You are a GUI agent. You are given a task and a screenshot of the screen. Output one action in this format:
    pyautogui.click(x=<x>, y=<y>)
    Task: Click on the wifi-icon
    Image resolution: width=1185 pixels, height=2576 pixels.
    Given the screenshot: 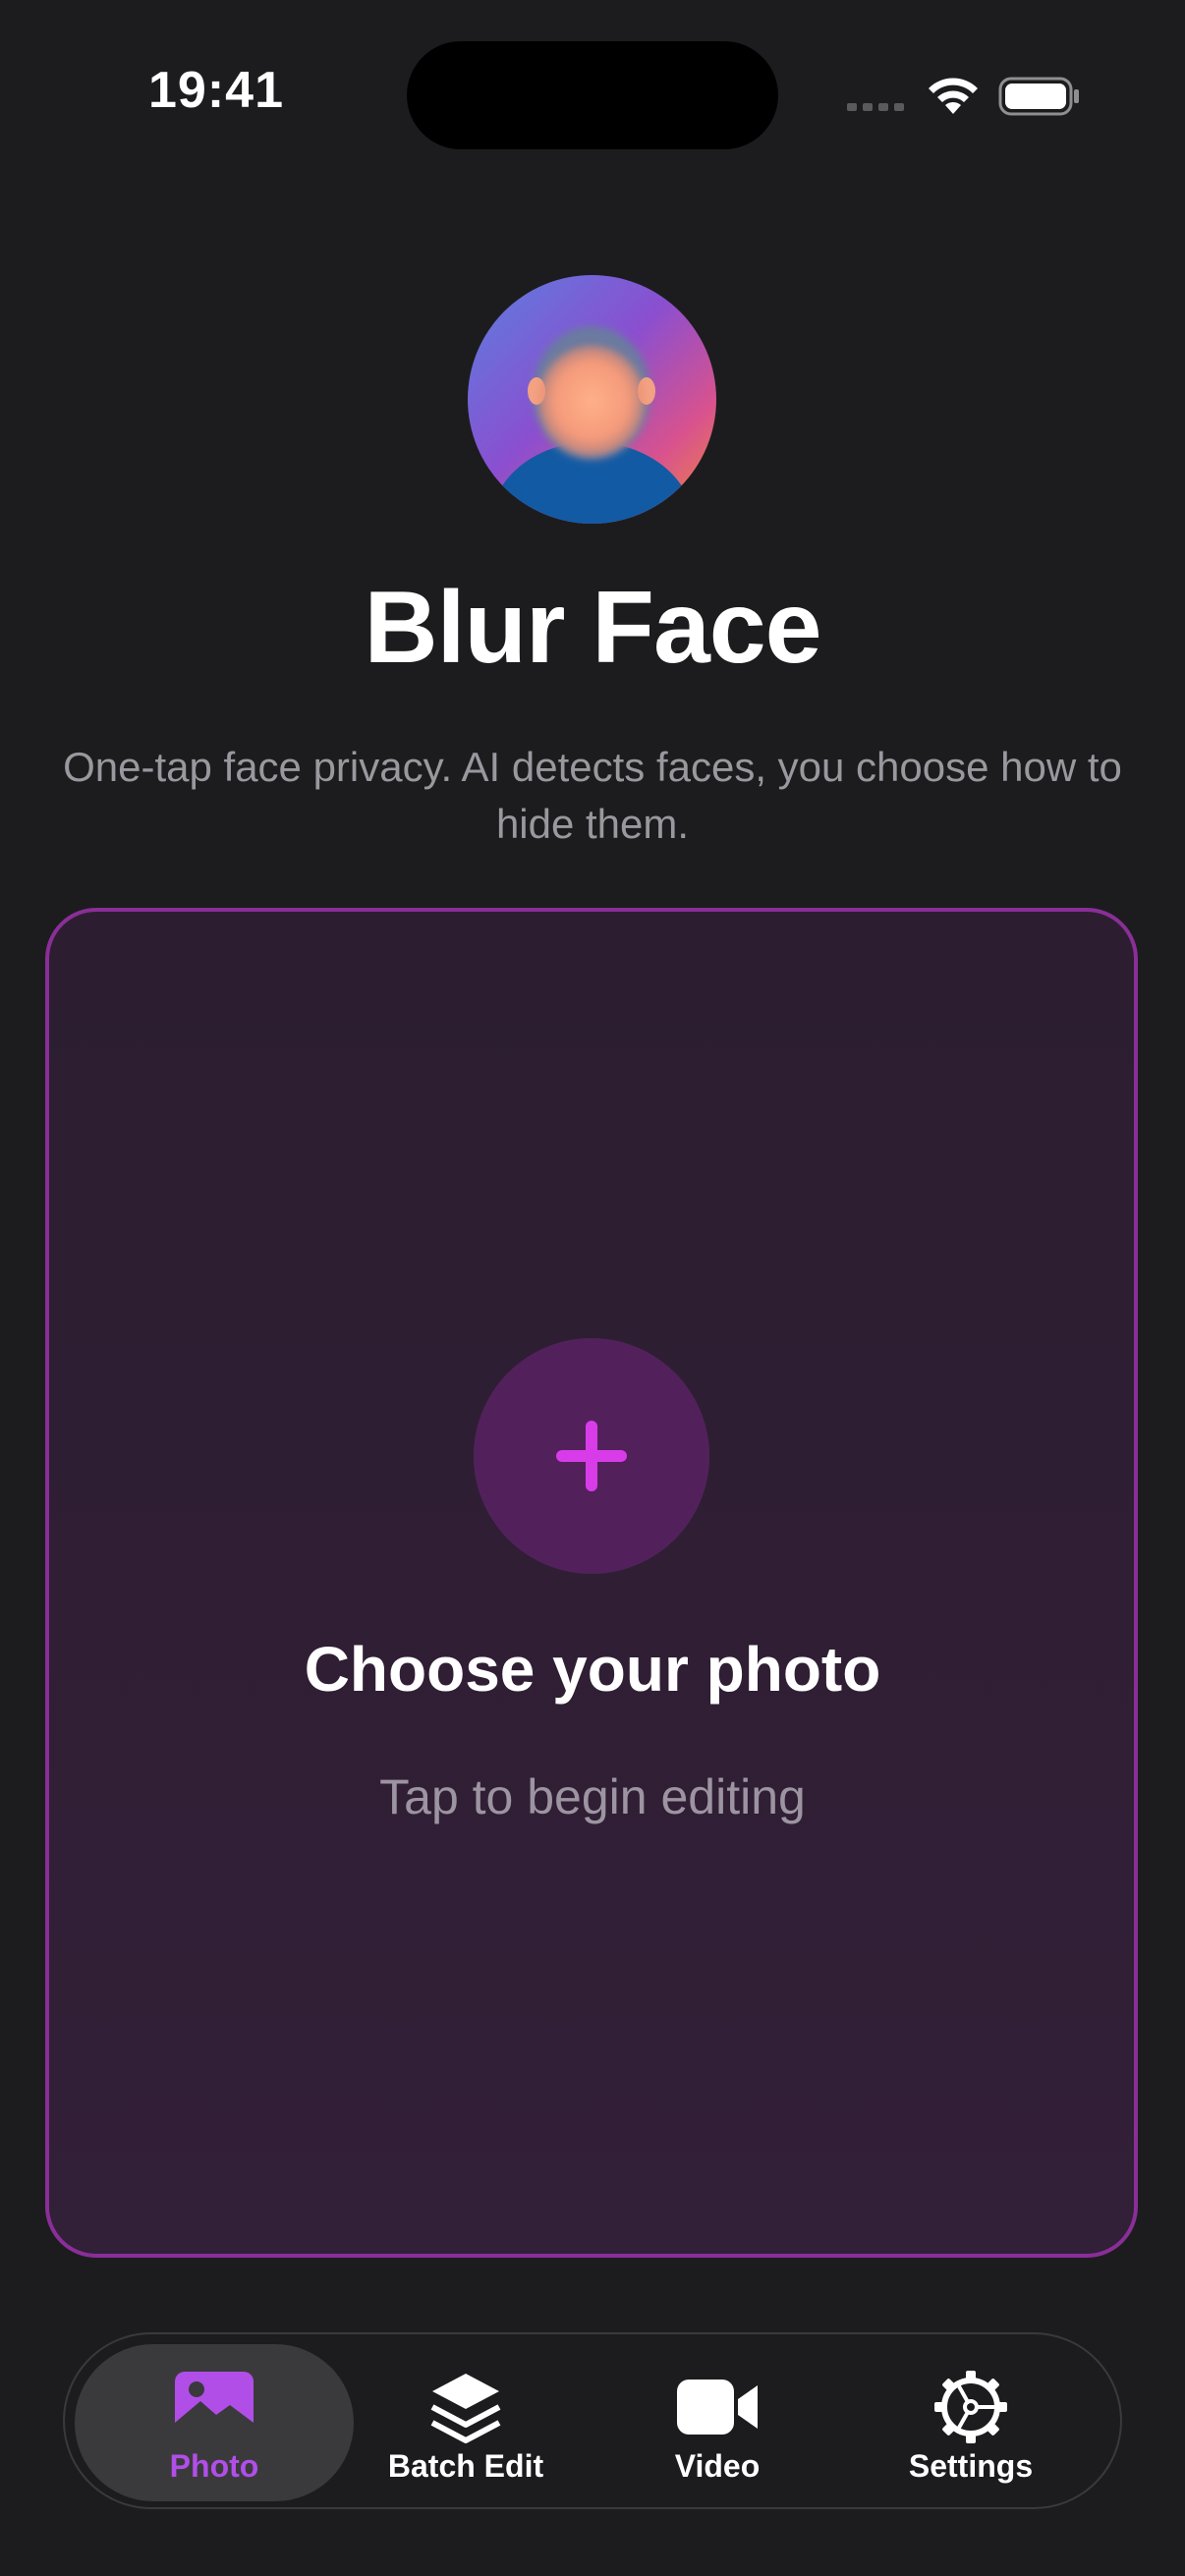 What is the action you would take?
    pyautogui.click(x=954, y=96)
    